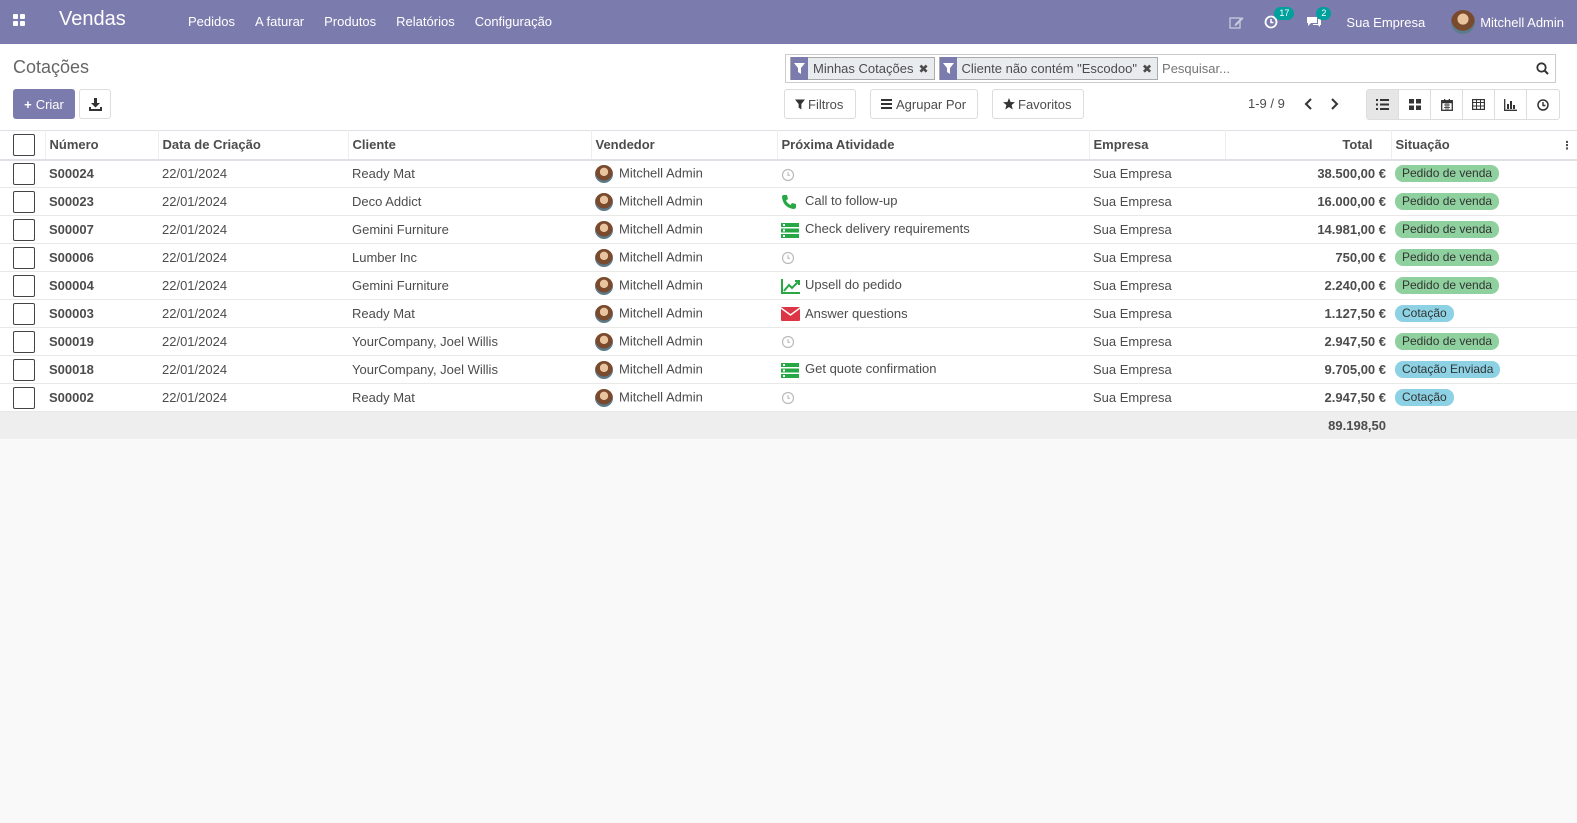 This screenshot has width=1577, height=823. What do you see at coordinates (279, 22) in the screenshot?
I see `menu-item-a-faturar: A faturar` at bounding box center [279, 22].